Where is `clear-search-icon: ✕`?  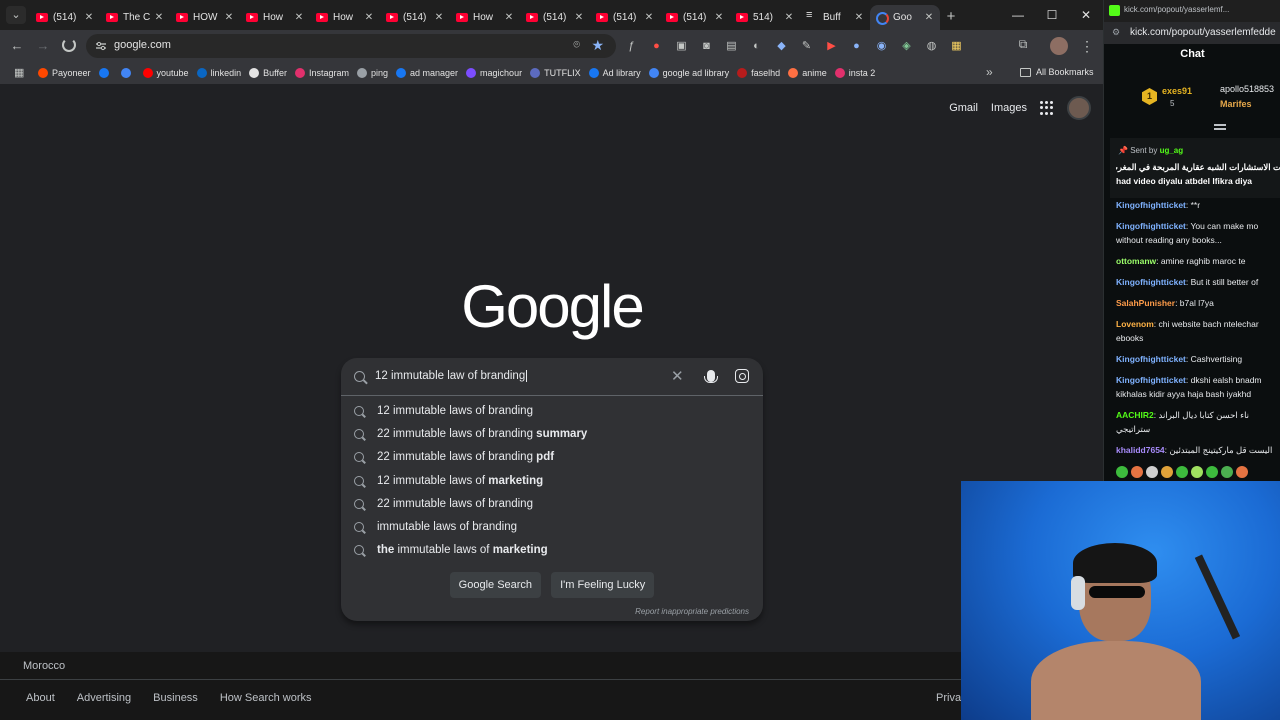
clear-search-icon: ✕ is located at coordinates (677, 376).